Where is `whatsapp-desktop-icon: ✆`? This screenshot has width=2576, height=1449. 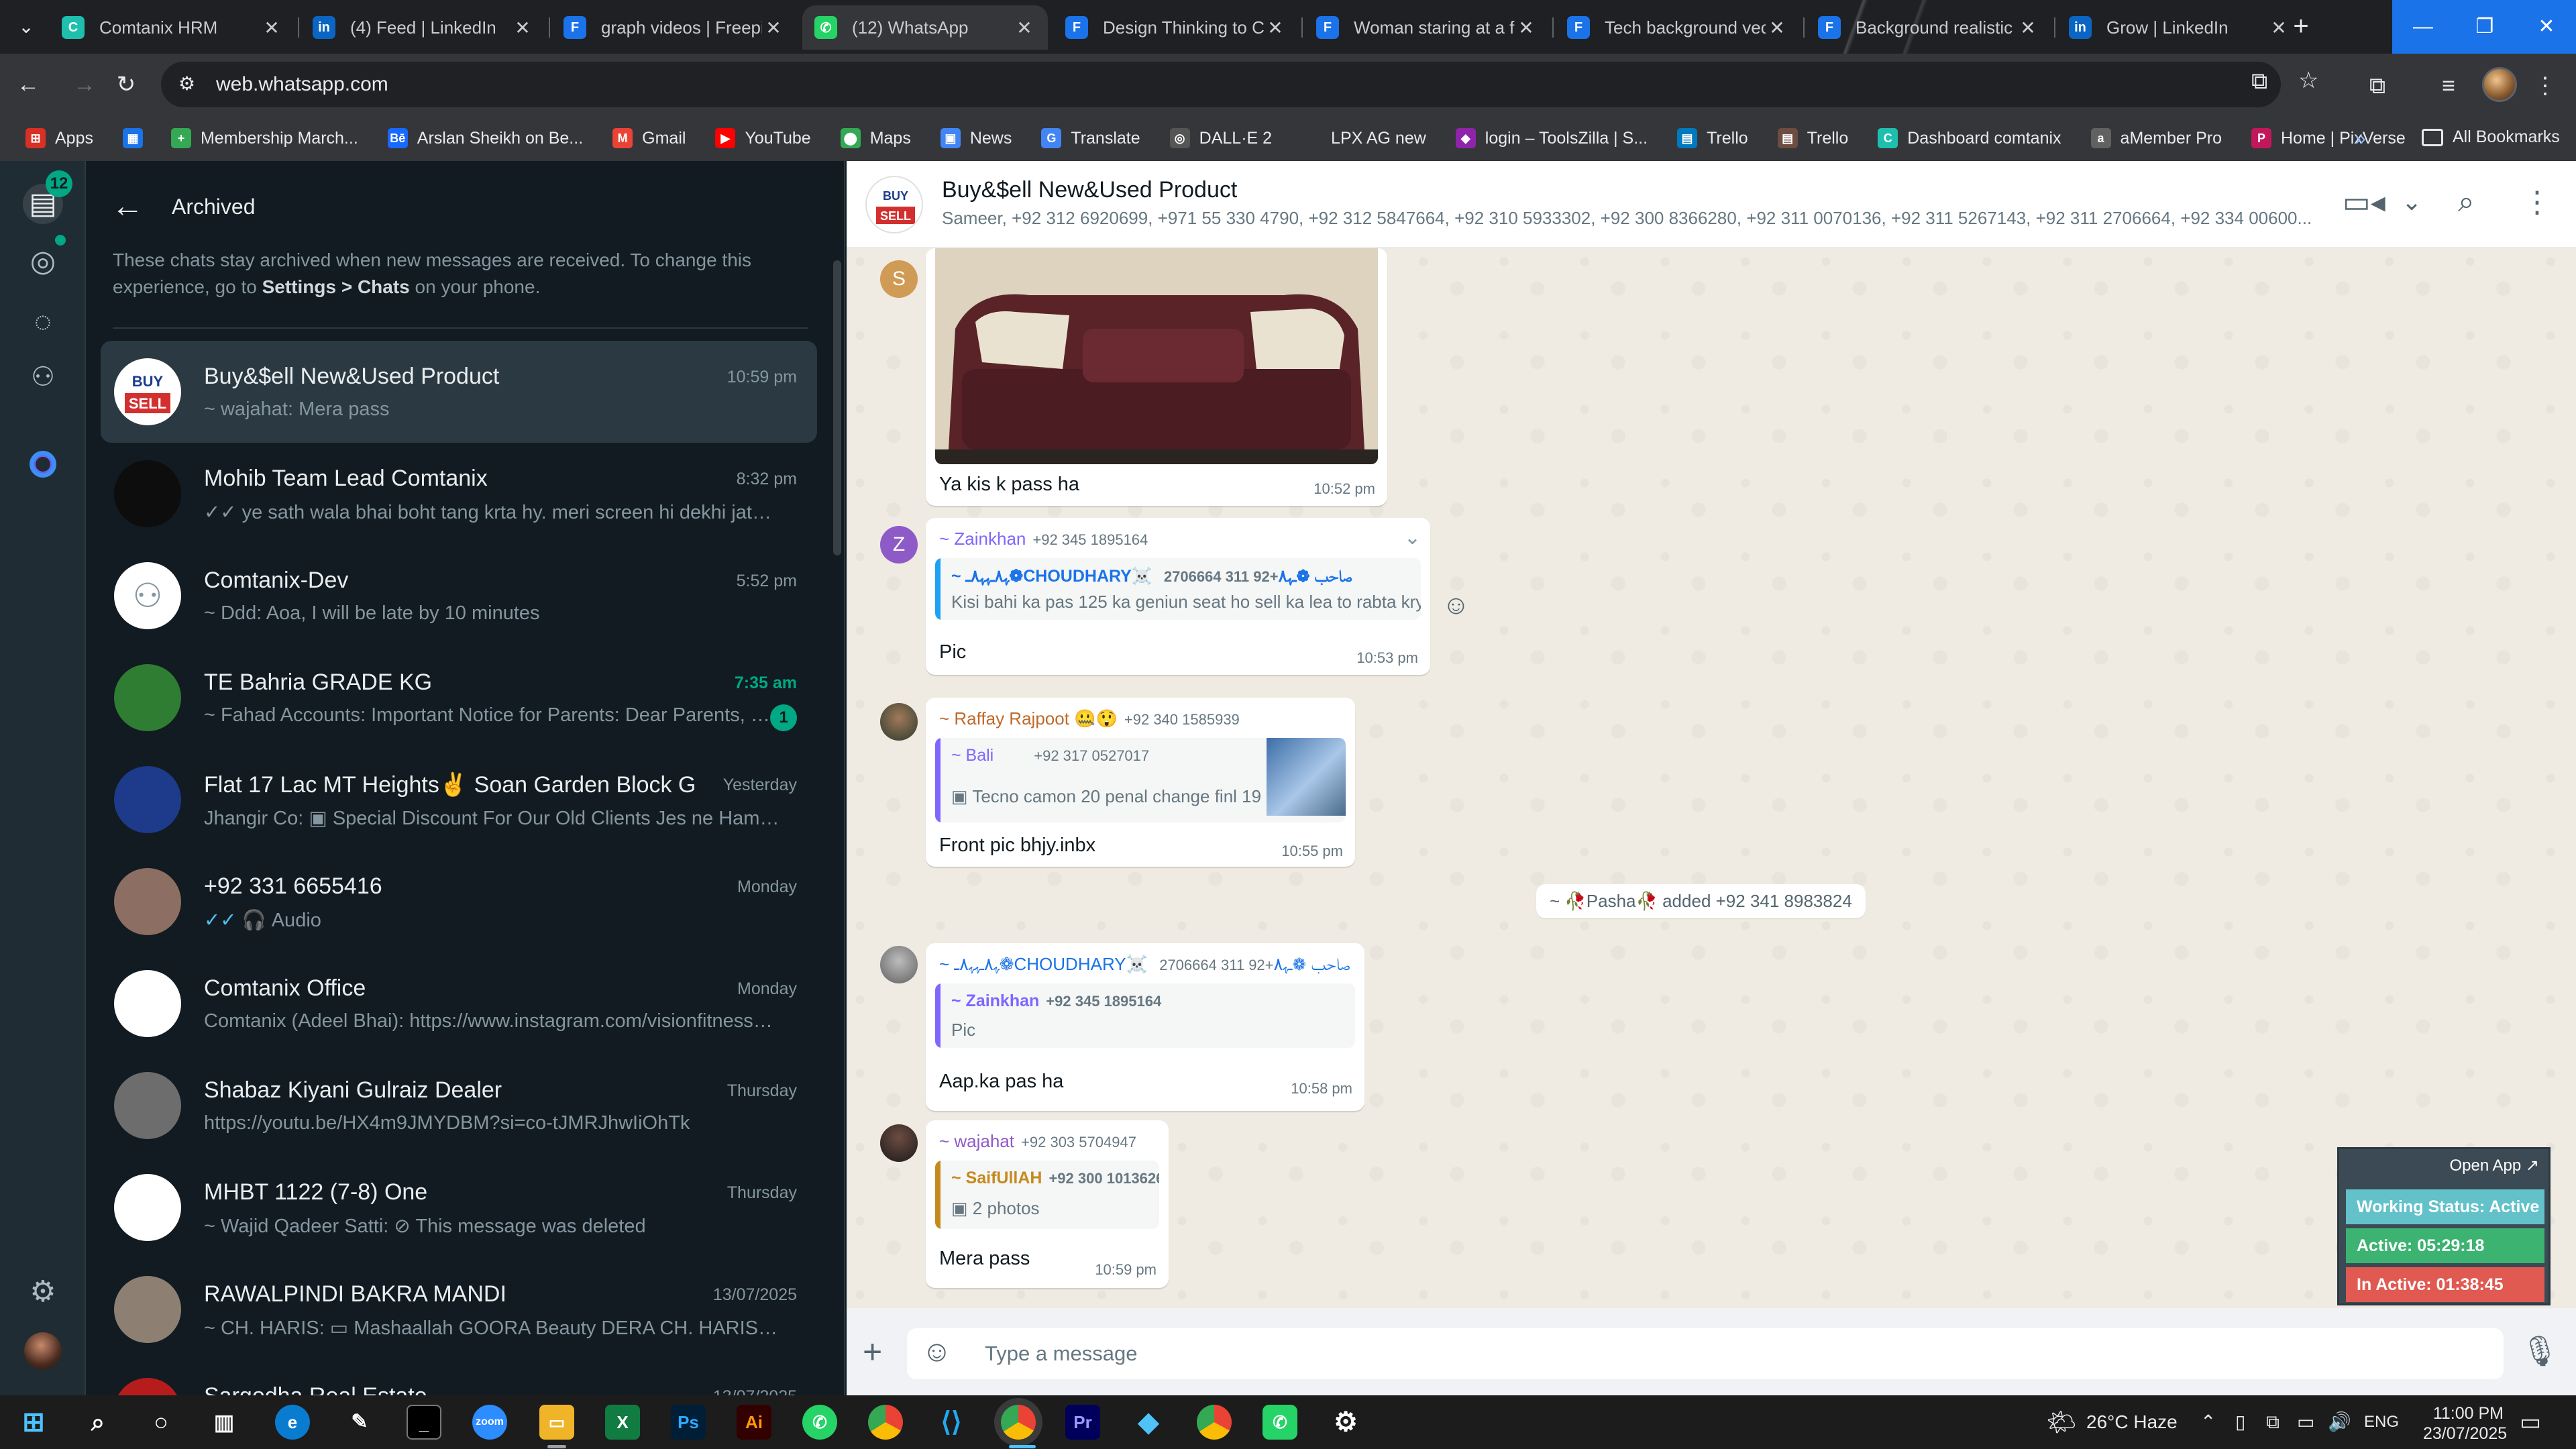 whatsapp-desktop-icon: ✆ is located at coordinates (1280, 1422).